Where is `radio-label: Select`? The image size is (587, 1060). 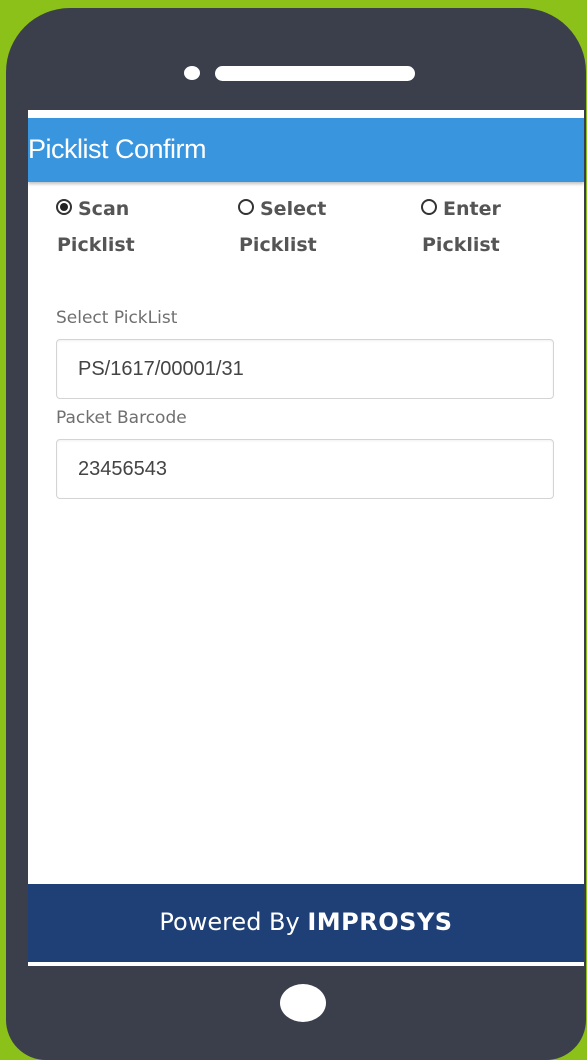 radio-label: Select is located at coordinates (293, 209).